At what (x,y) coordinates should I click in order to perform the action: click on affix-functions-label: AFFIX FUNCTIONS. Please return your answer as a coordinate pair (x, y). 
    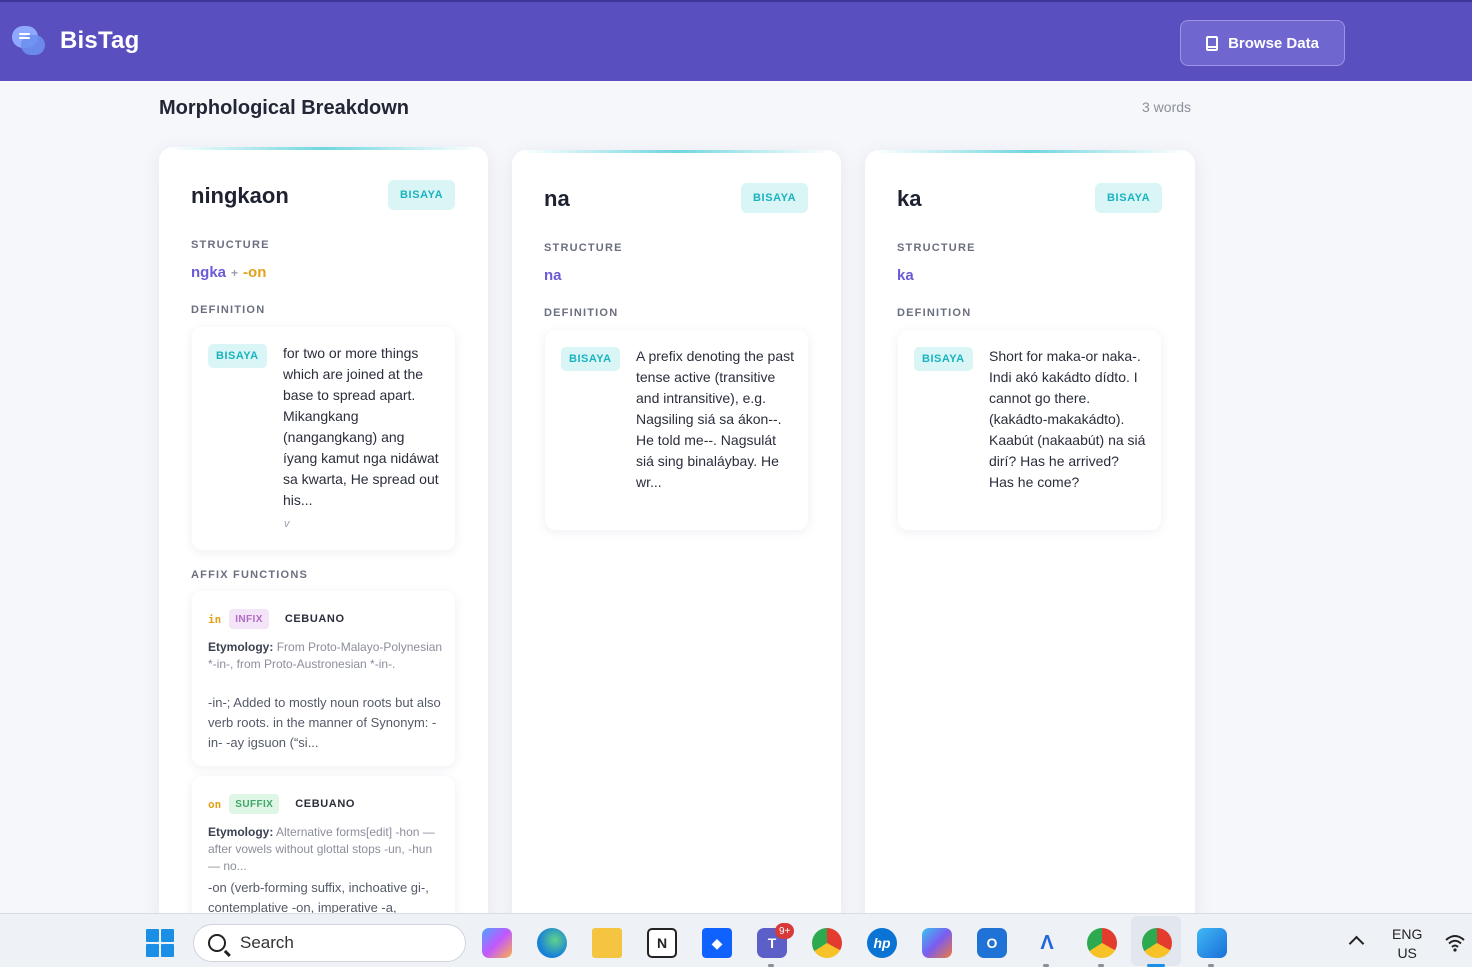
    Looking at the image, I should click on (249, 575).